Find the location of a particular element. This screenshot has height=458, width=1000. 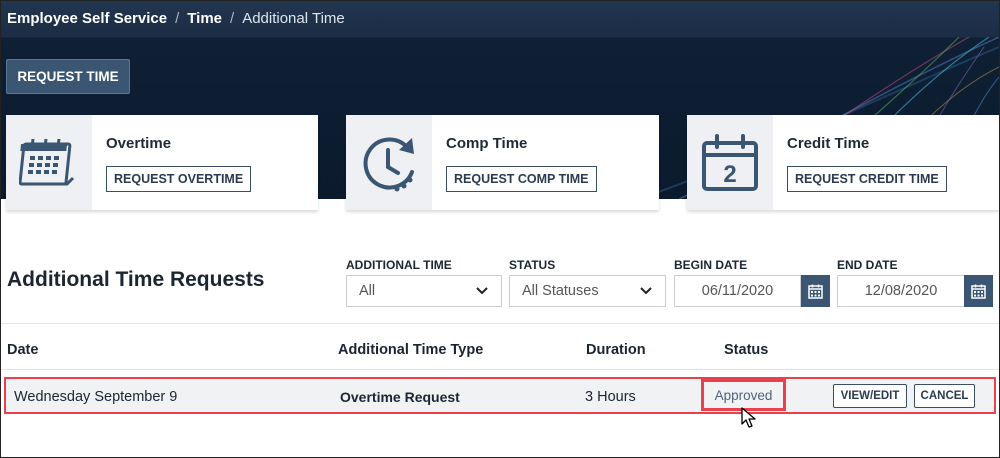

clock-arrow-icon is located at coordinates (388, 164).